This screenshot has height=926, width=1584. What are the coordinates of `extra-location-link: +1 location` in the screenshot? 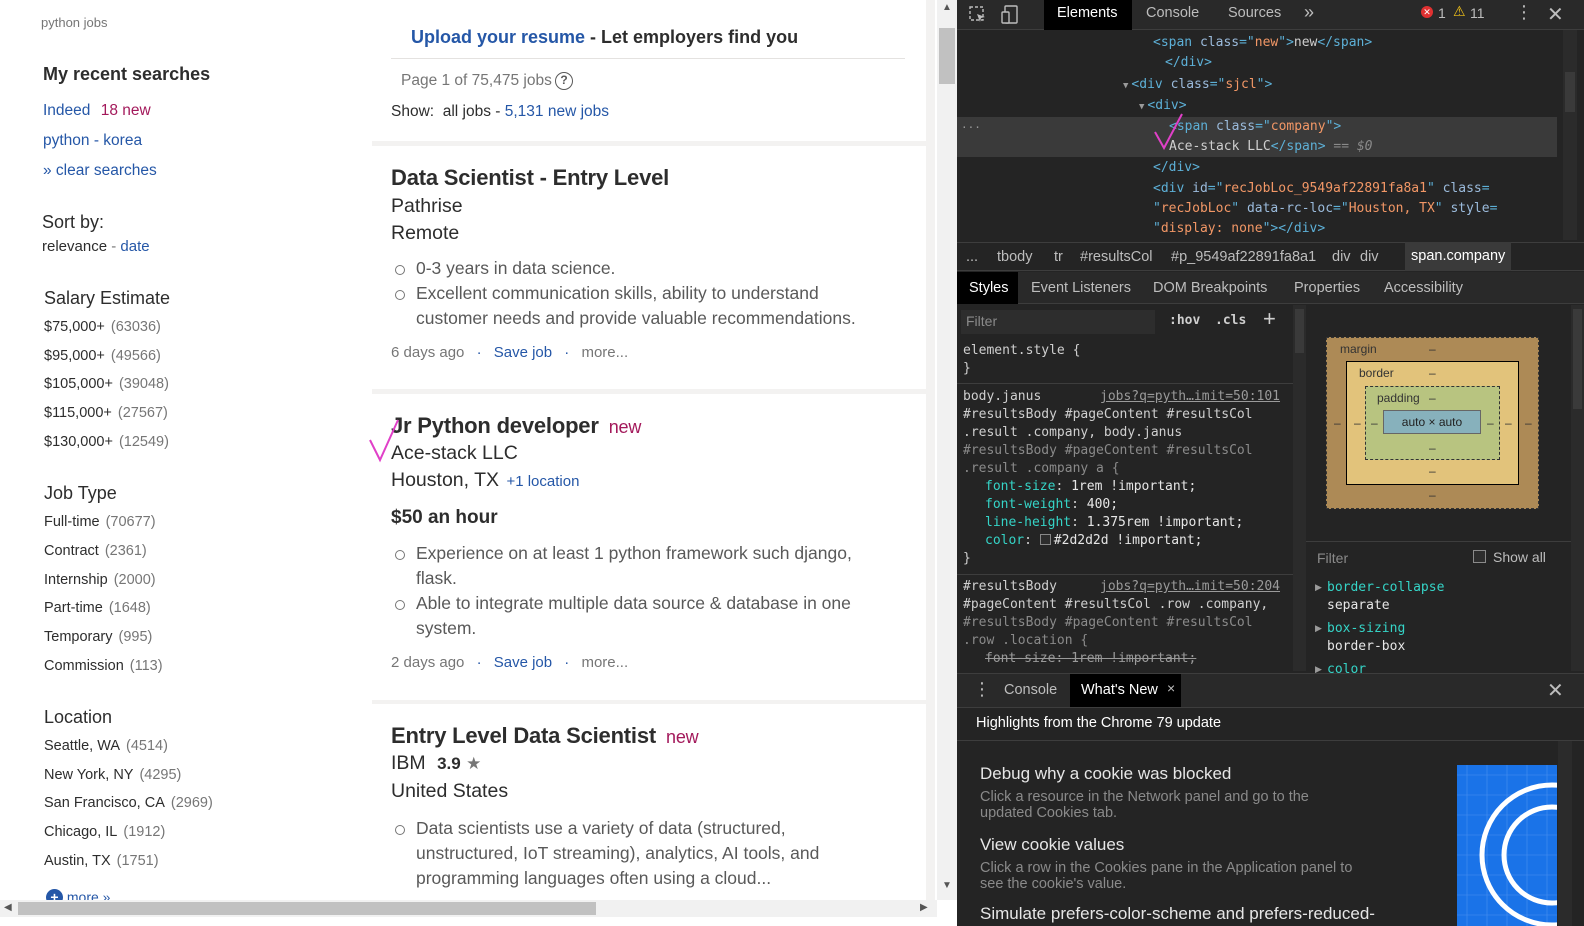 It's located at (542, 481).